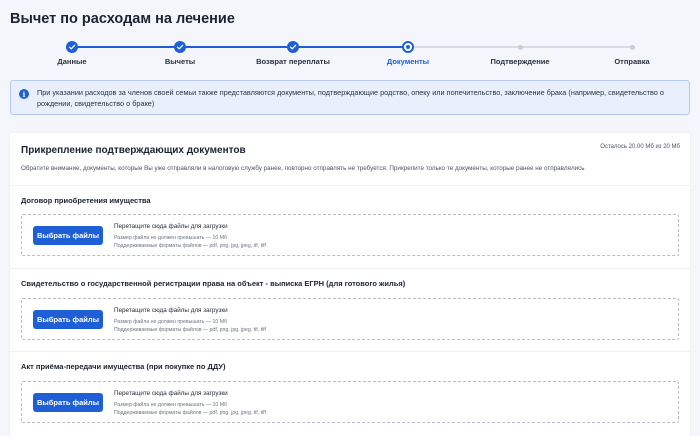 This screenshot has width=700, height=436. What do you see at coordinates (180, 61) in the screenshot?
I see `step-label: Вычеты` at bounding box center [180, 61].